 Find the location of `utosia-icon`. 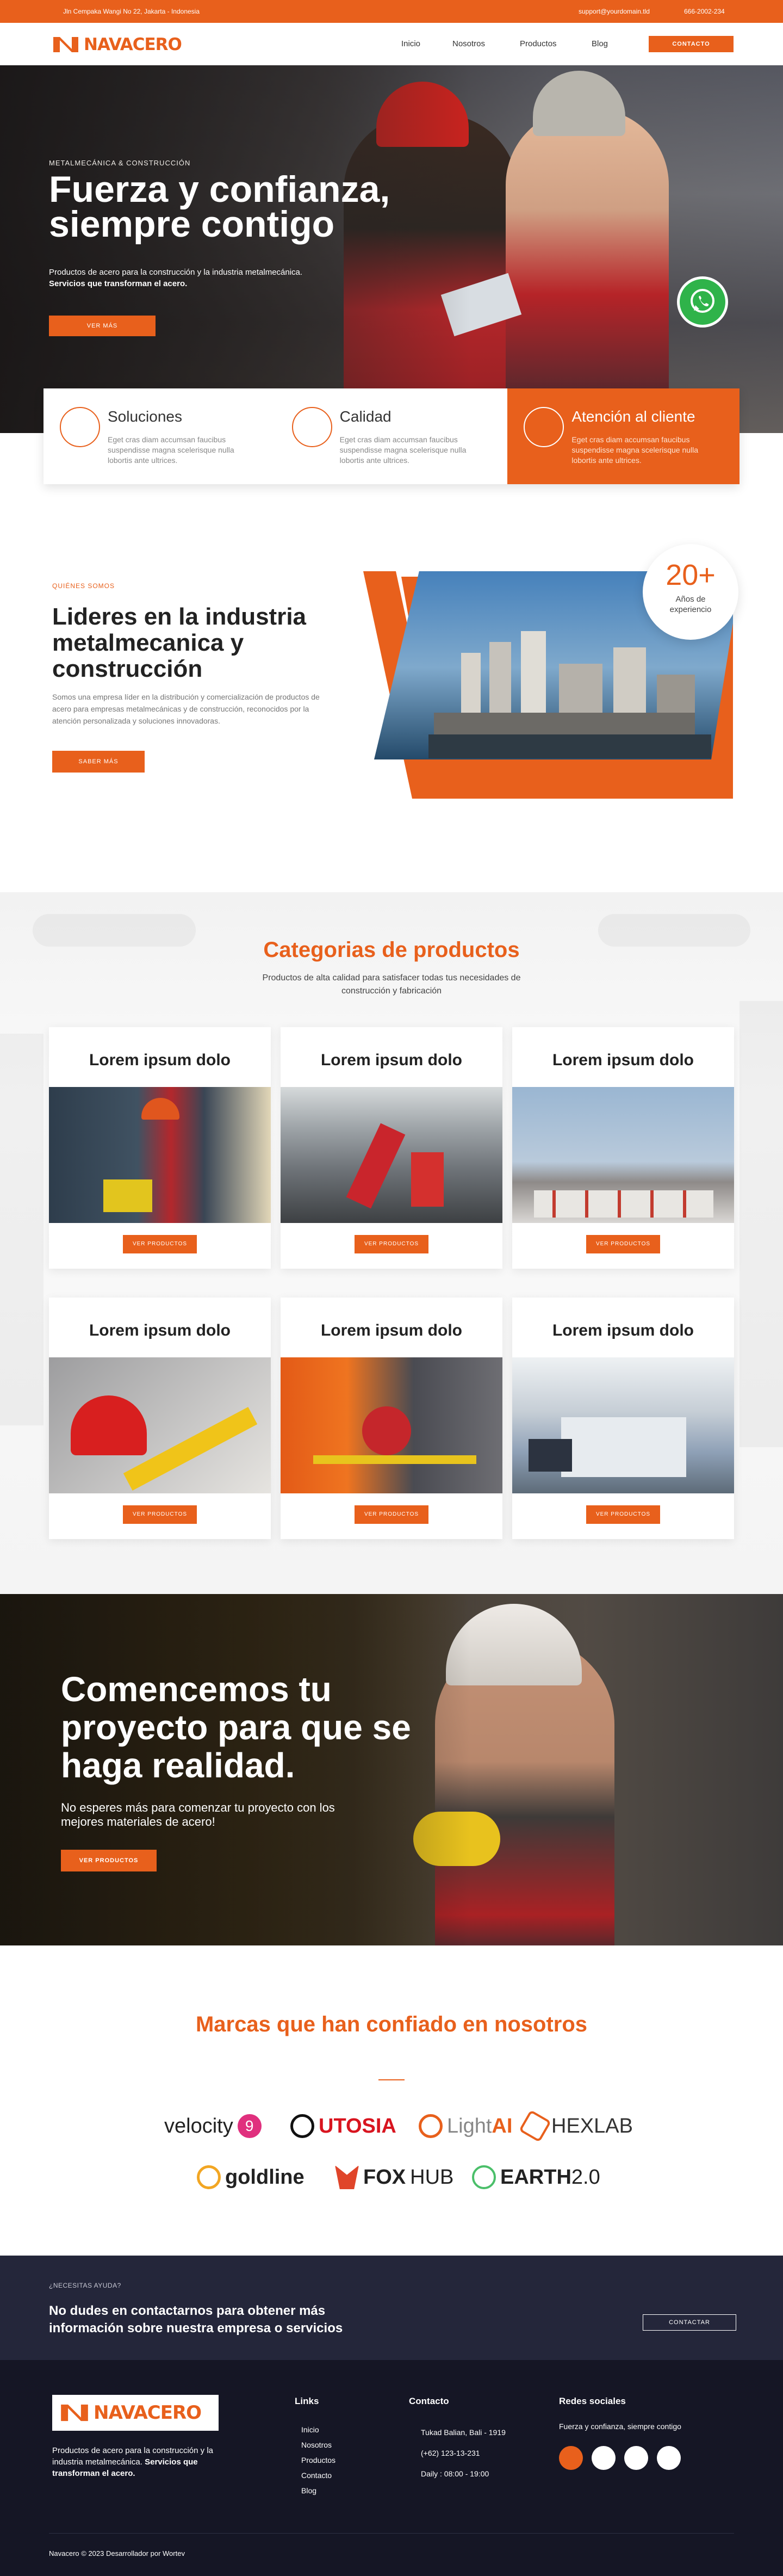

utosia-icon is located at coordinates (302, 2126).